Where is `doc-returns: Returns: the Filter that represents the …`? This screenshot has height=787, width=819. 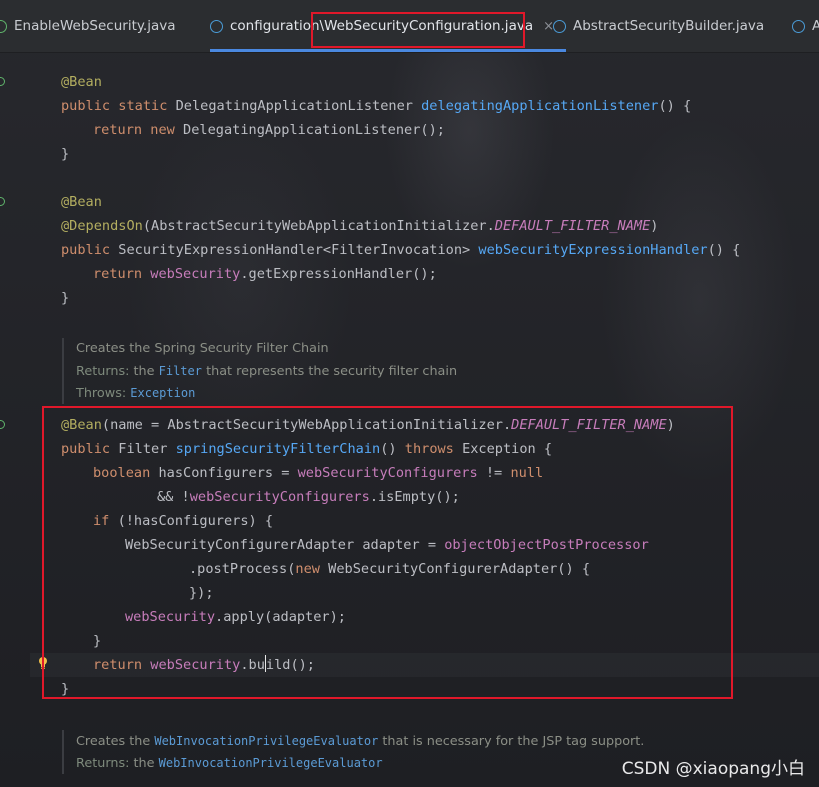
doc-returns: Returns: the Filter that represents the … is located at coordinates (267, 371).